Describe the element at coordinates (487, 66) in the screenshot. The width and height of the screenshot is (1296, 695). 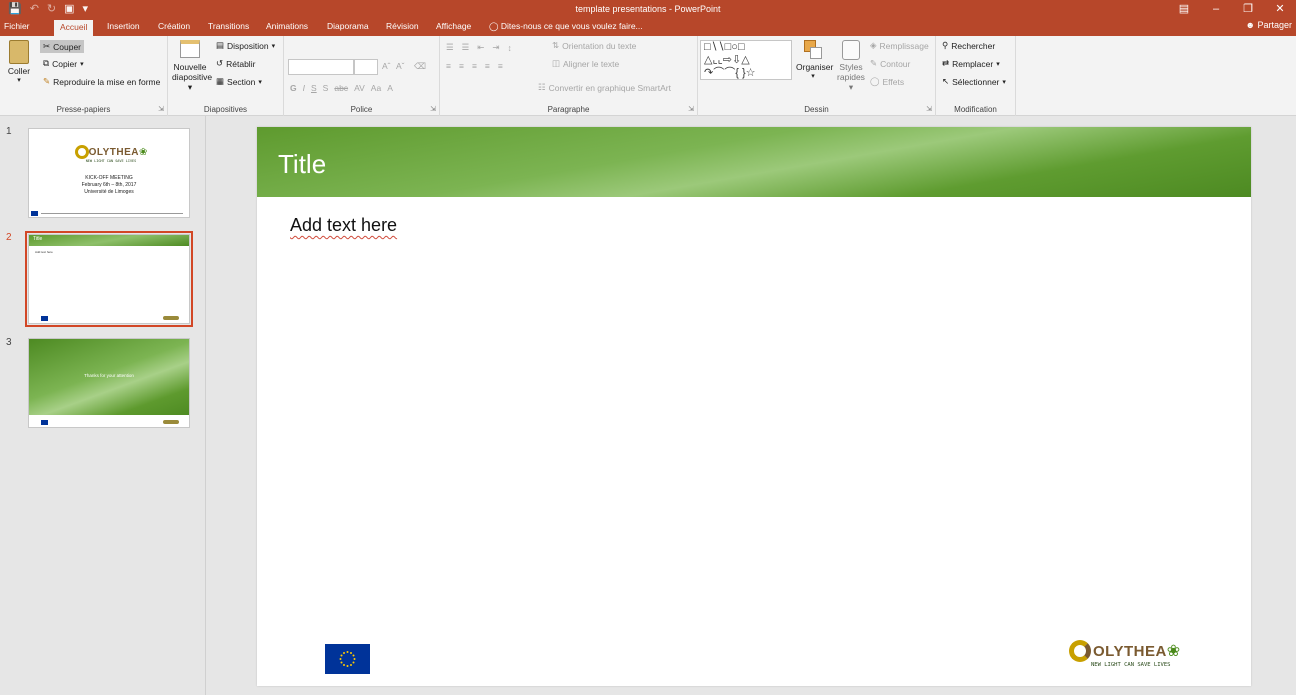
I see `justify-icon: ≡` at that location.